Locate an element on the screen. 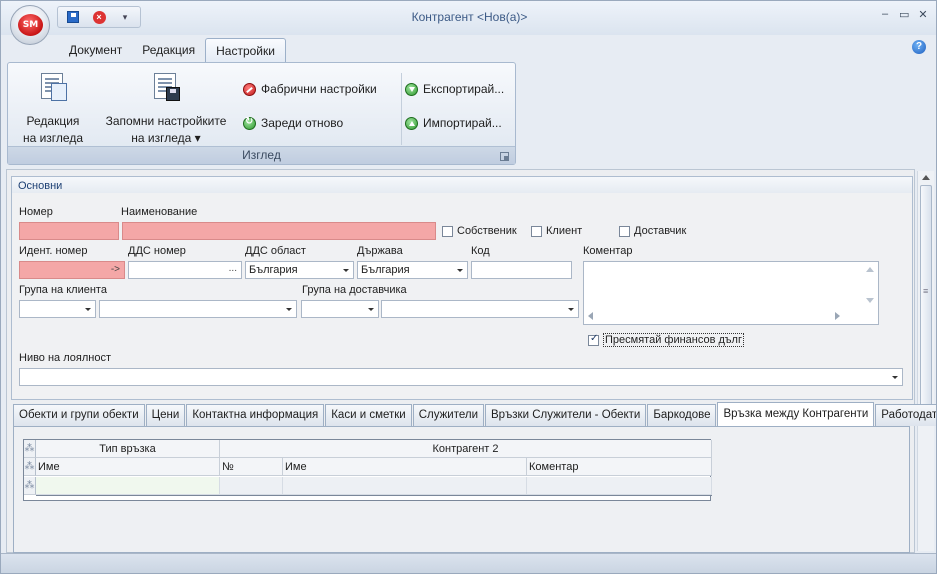 This screenshot has width=937, height=574. save-view-label-1: Запомни настройките is located at coordinates (166, 121).